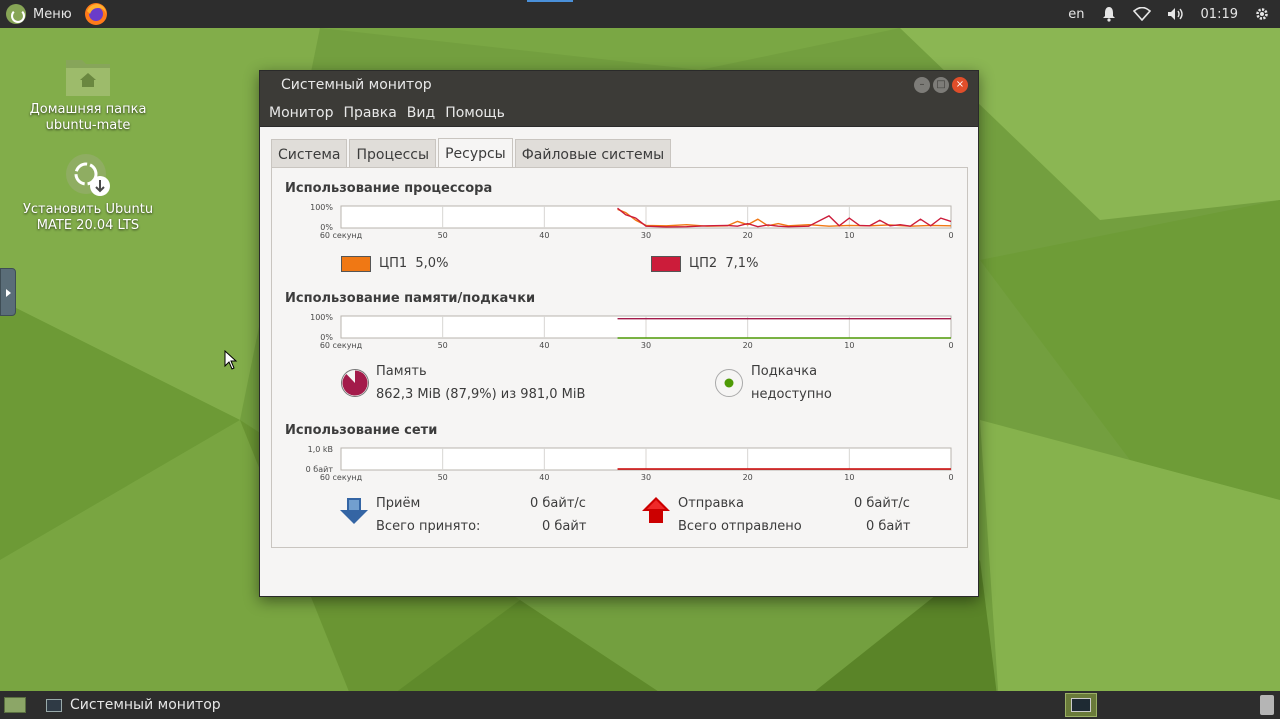  I want to click on workspace-thumbnail, so click(1081, 705).